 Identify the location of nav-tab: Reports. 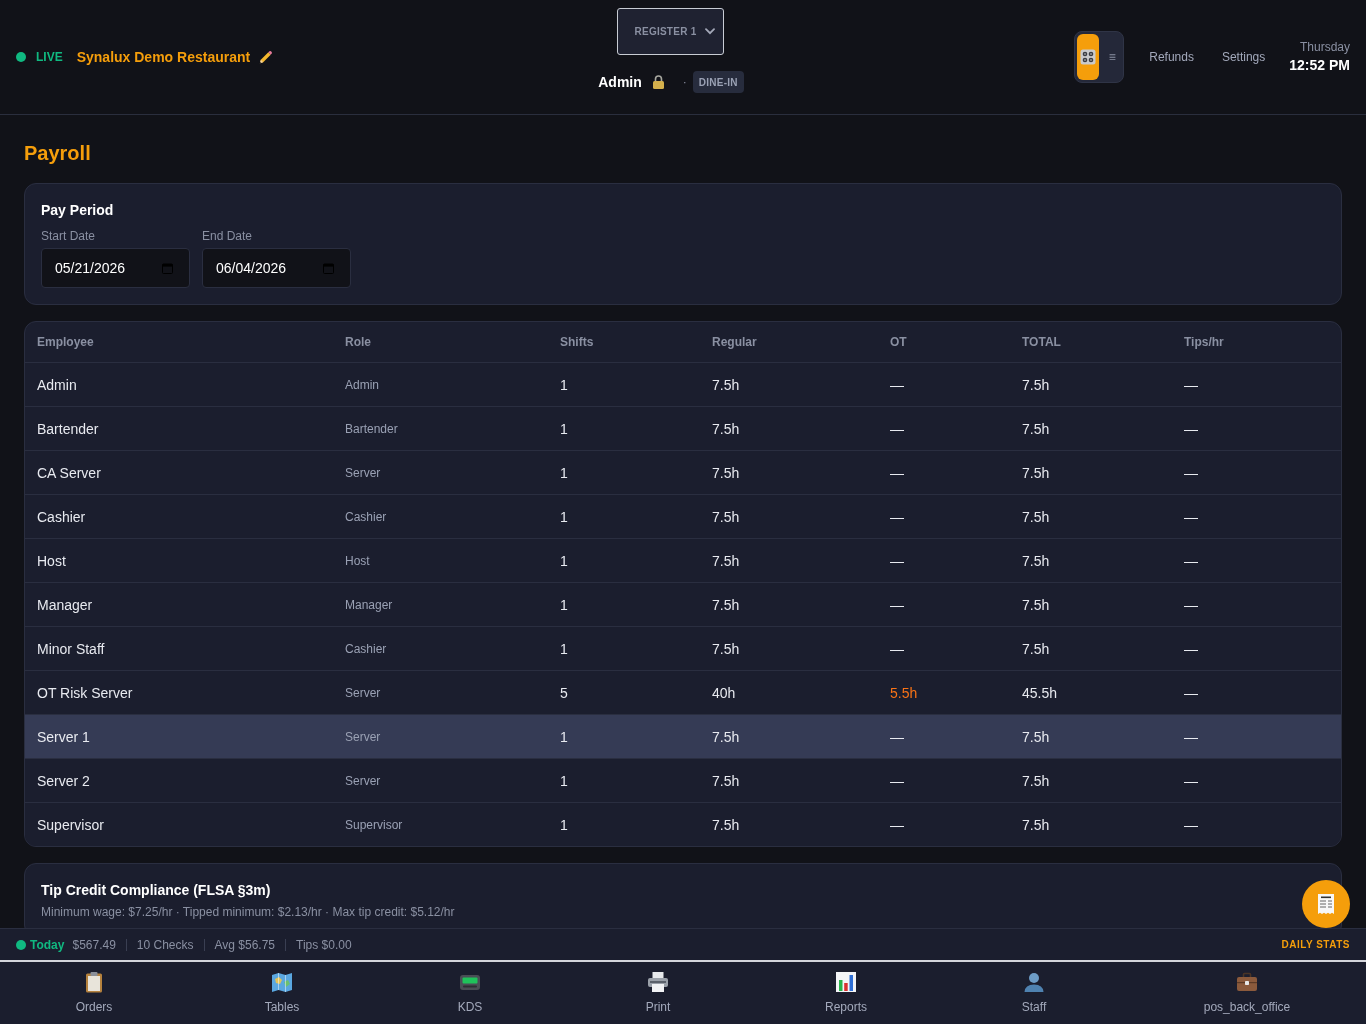
(846, 993).